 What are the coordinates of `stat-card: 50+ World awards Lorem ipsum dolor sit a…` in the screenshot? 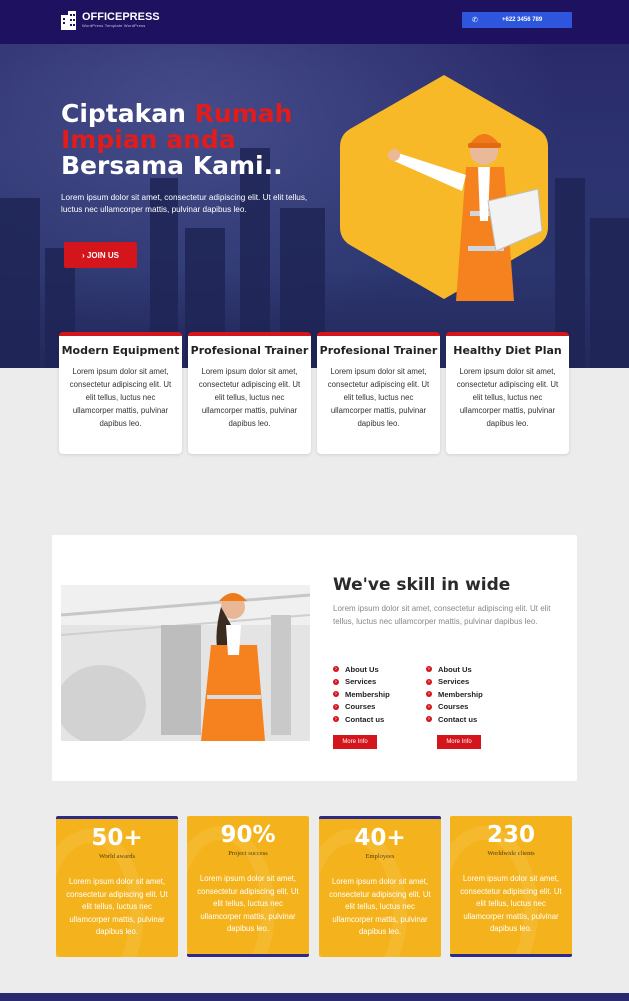 It's located at (117, 886).